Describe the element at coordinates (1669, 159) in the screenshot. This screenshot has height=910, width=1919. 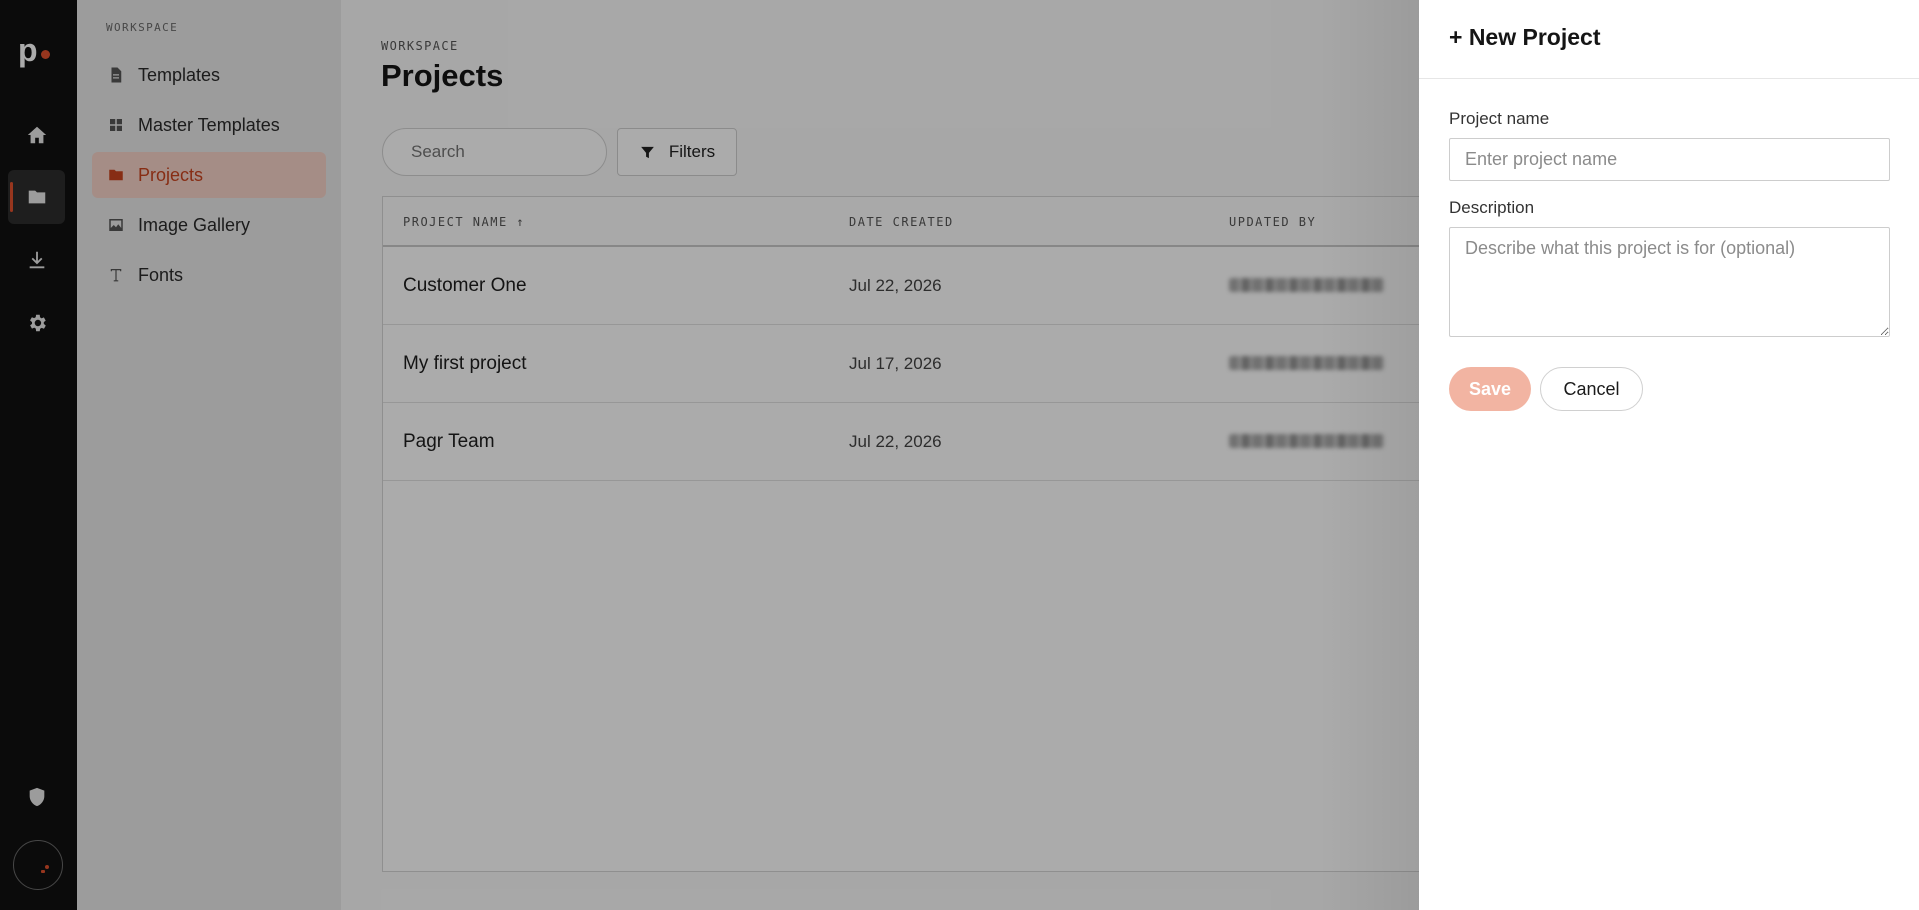
I see `project-name-input` at that location.